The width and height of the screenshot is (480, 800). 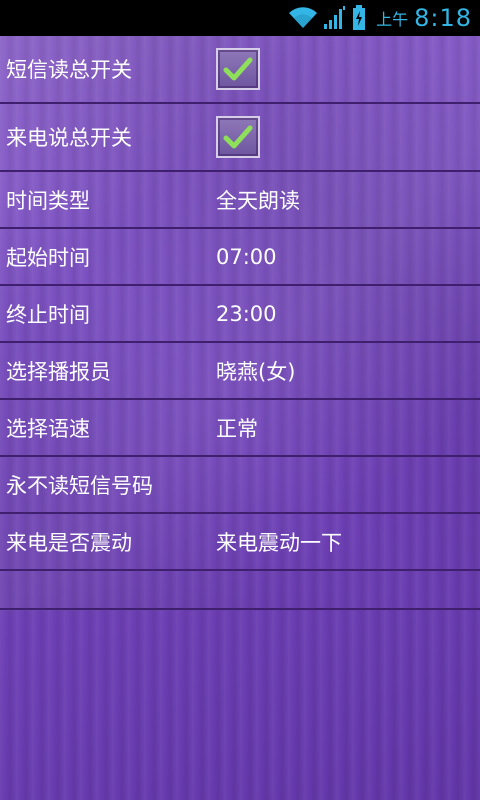 I want to click on call-master-checkbox, so click(x=238, y=137).